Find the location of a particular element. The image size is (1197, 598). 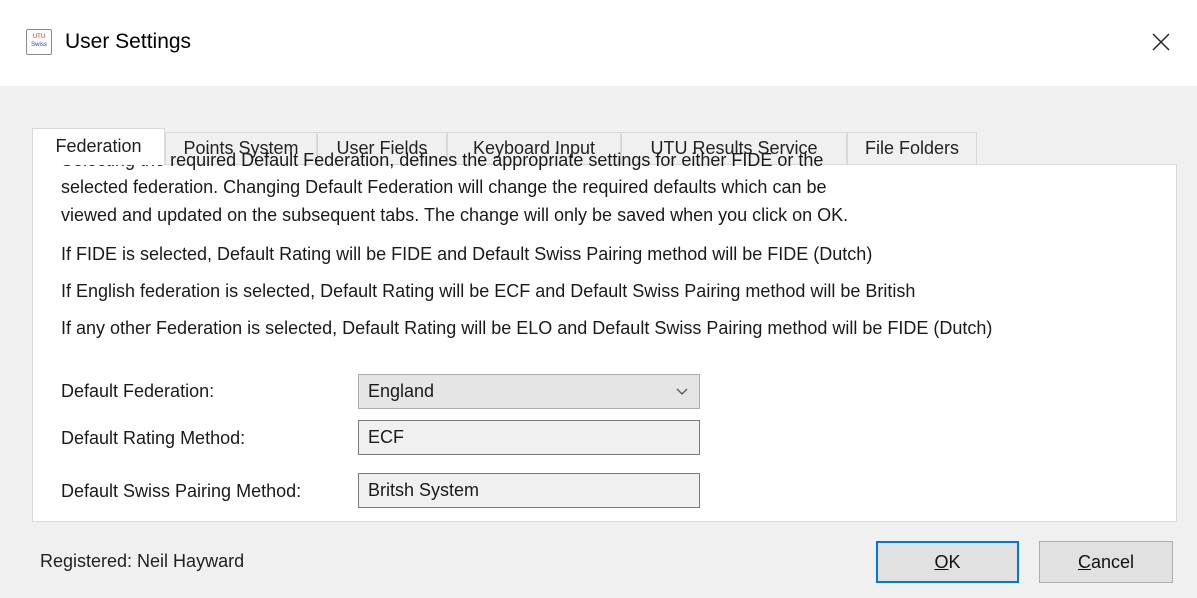

default-rating-label: Default Rating Method: is located at coordinates (153, 438).